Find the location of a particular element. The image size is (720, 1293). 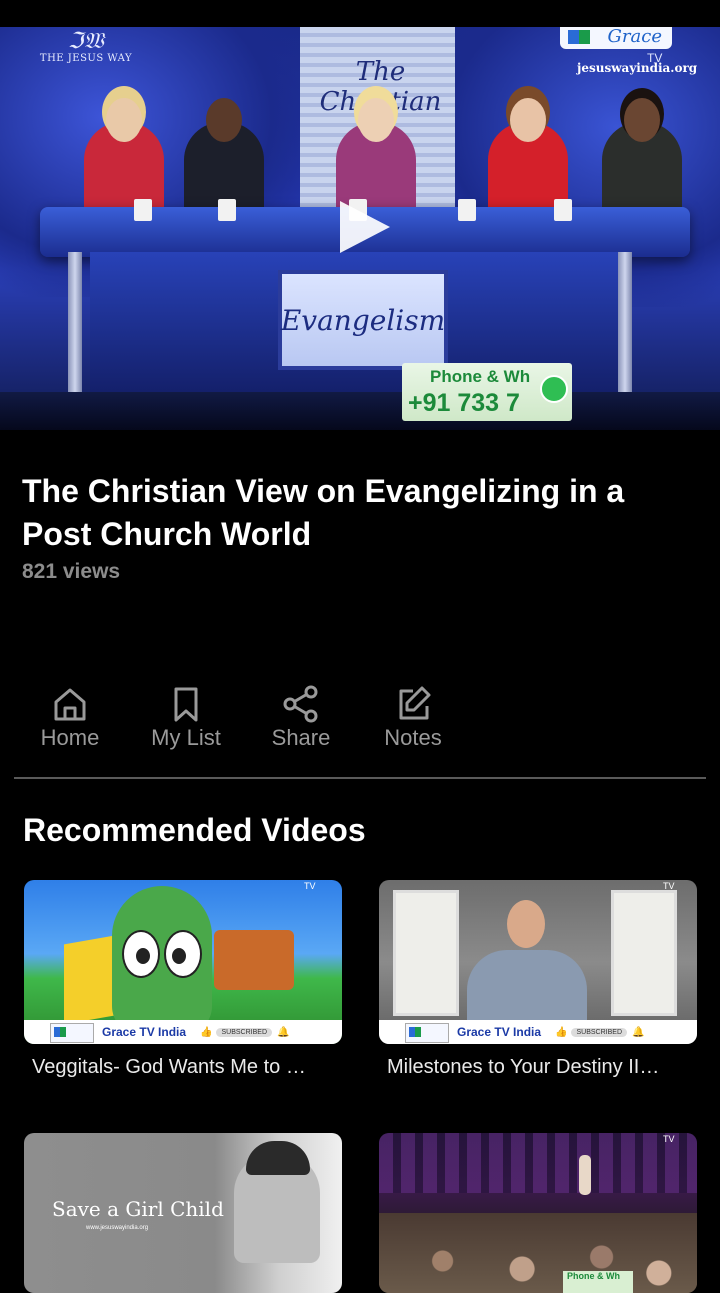

audience is located at coordinates (538, 1253).